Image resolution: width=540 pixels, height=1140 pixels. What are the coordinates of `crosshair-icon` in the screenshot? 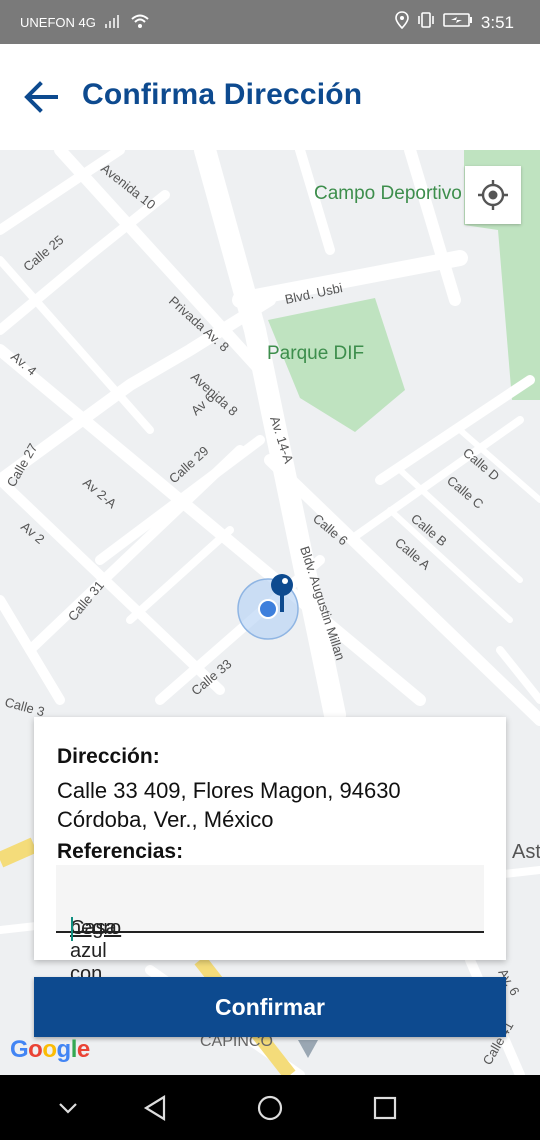 It's located at (493, 195).